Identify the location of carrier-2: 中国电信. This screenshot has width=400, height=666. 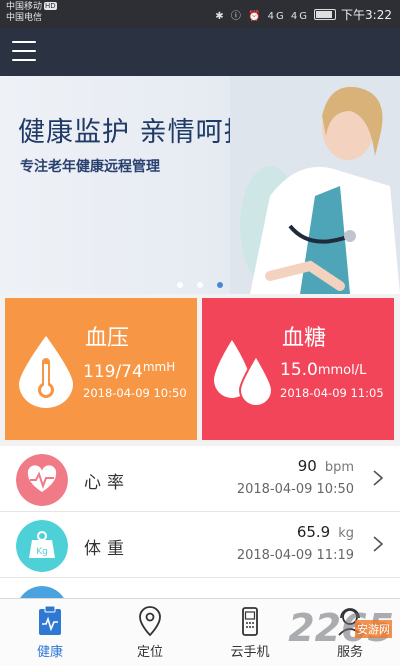
(24, 18).